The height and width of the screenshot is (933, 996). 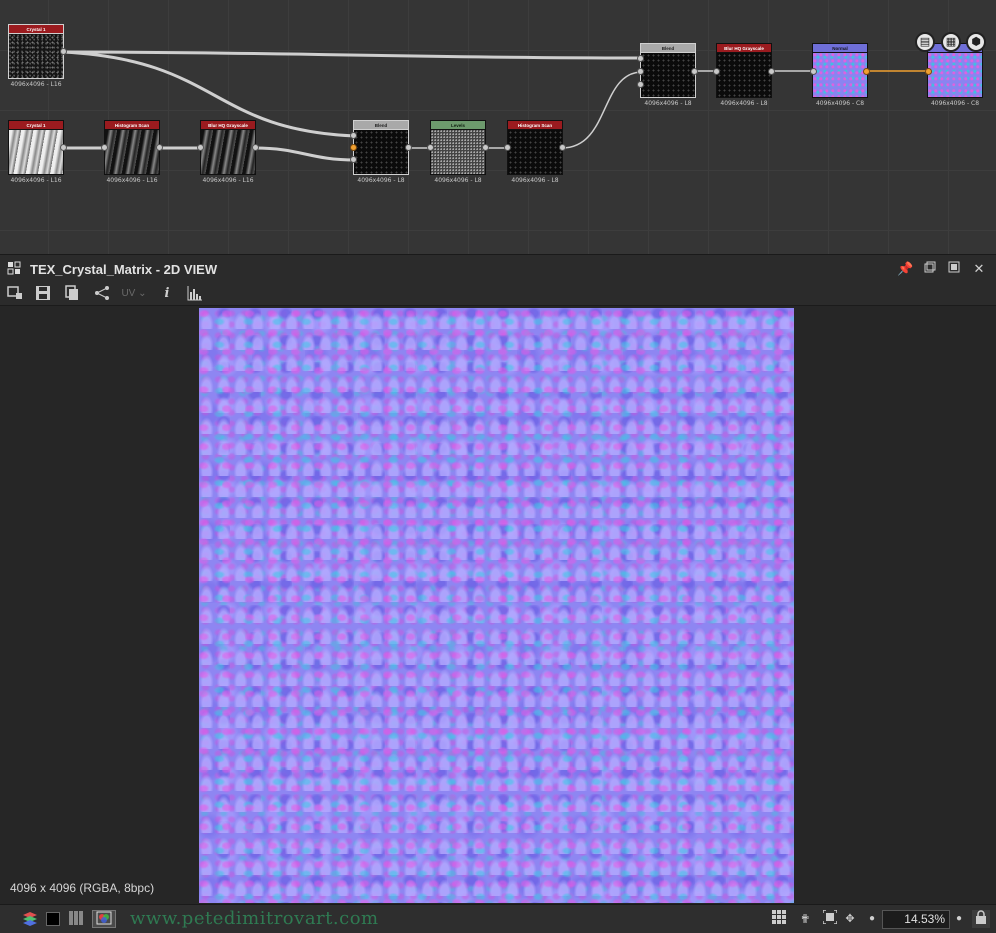 I want to click on copy-icon, so click(x=72, y=294).